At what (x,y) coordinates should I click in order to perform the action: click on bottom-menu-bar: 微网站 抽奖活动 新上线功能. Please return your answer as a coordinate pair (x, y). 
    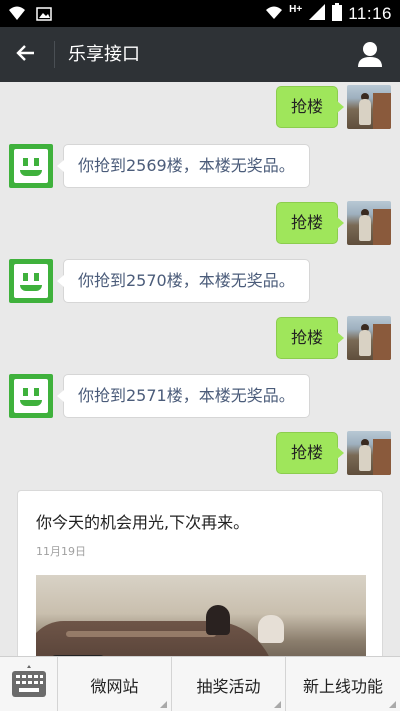
    Looking at the image, I should click on (200, 683).